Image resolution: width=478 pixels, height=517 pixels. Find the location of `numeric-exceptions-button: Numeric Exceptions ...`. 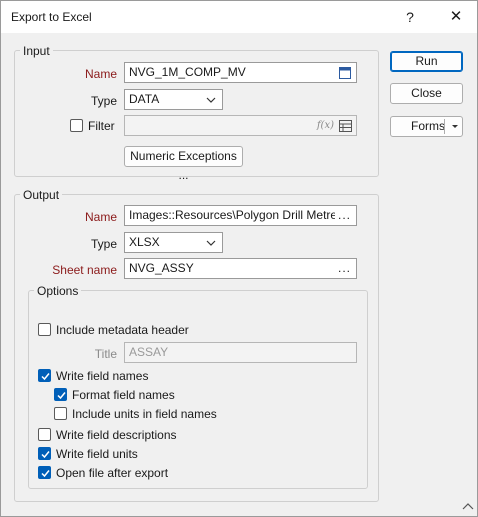

numeric-exceptions-button: Numeric Exceptions ... is located at coordinates (183, 164).